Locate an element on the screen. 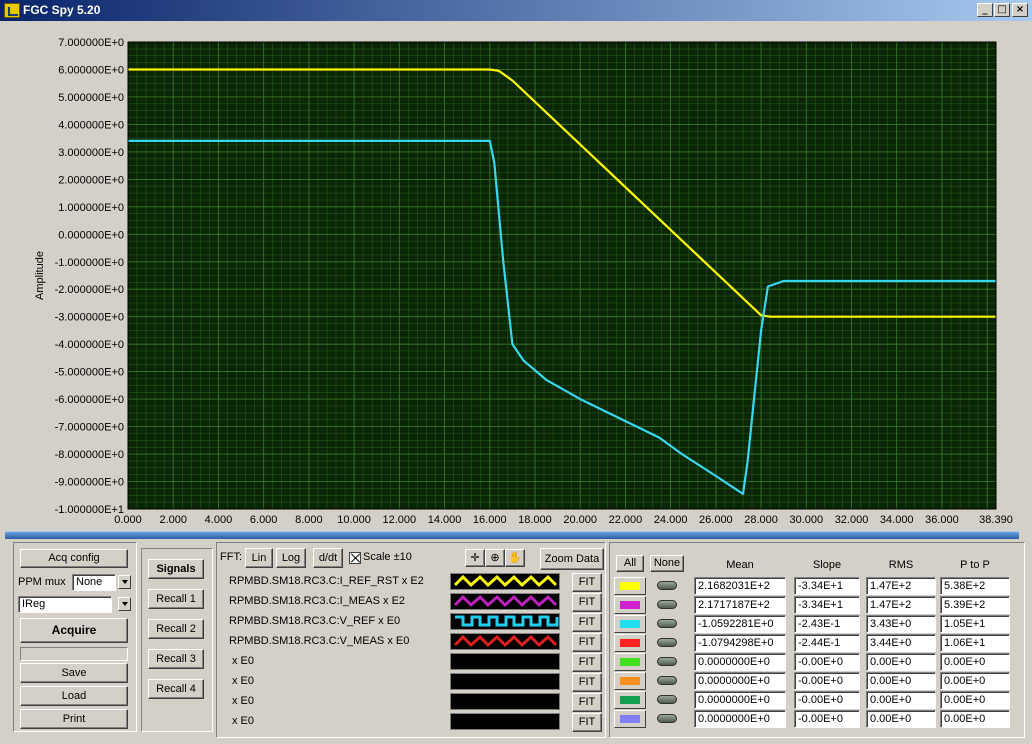  ppm-mux-field: None is located at coordinates (94, 582).